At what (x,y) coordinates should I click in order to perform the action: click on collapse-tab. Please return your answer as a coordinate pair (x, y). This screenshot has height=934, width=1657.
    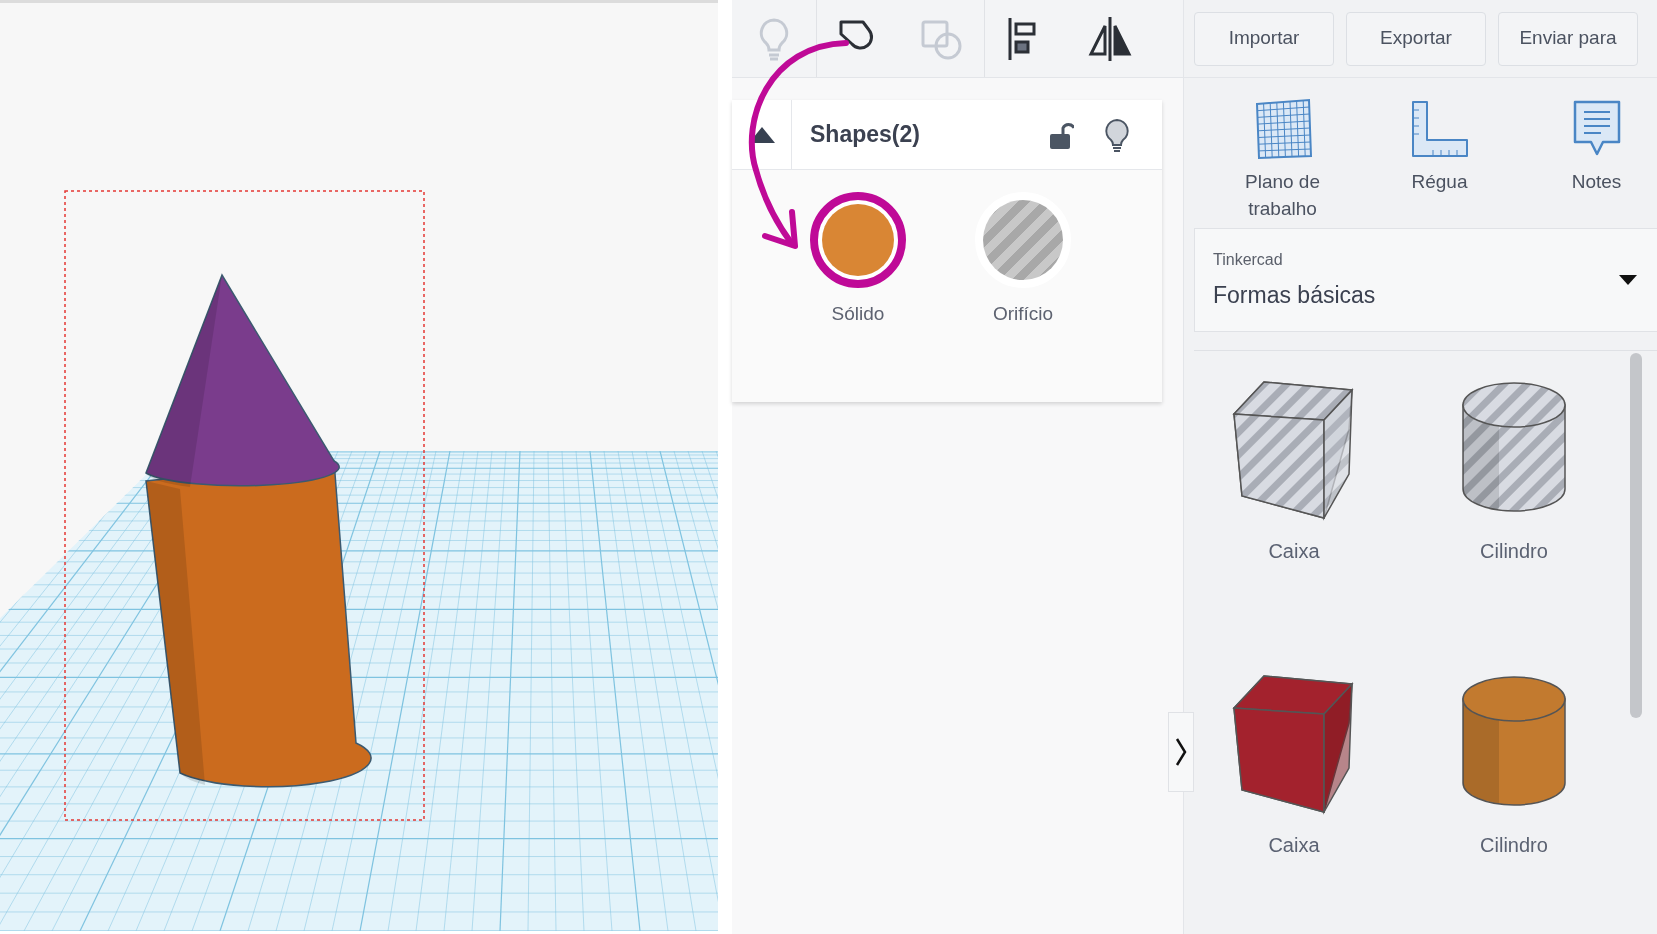
    Looking at the image, I should click on (1181, 752).